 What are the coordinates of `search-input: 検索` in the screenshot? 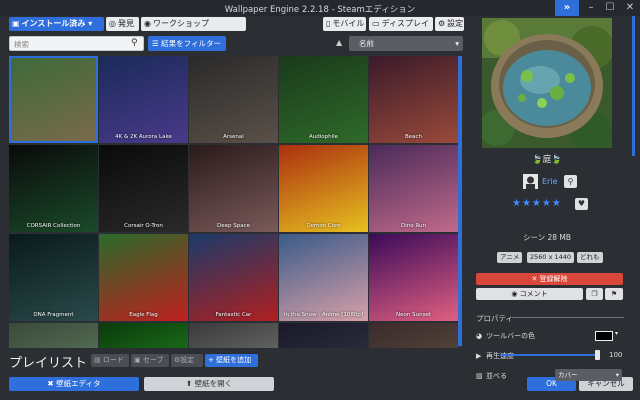 It's located at (76, 43).